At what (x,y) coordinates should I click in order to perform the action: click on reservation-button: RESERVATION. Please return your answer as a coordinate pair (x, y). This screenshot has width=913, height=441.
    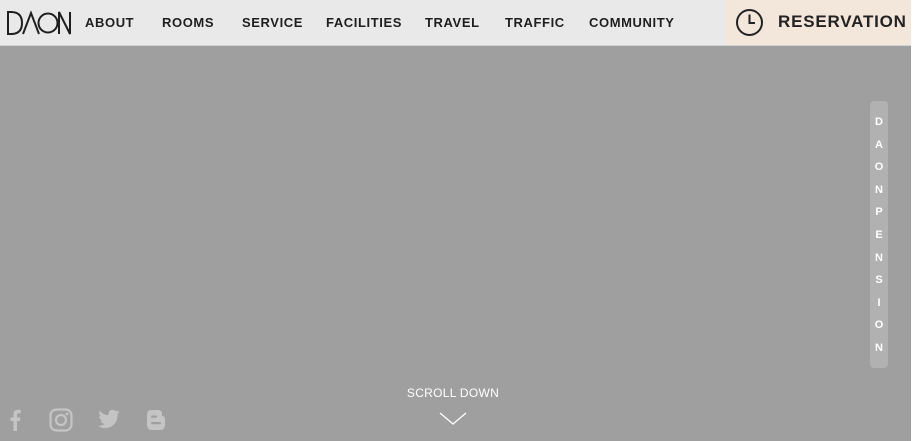
    Looking at the image, I should click on (818, 22).